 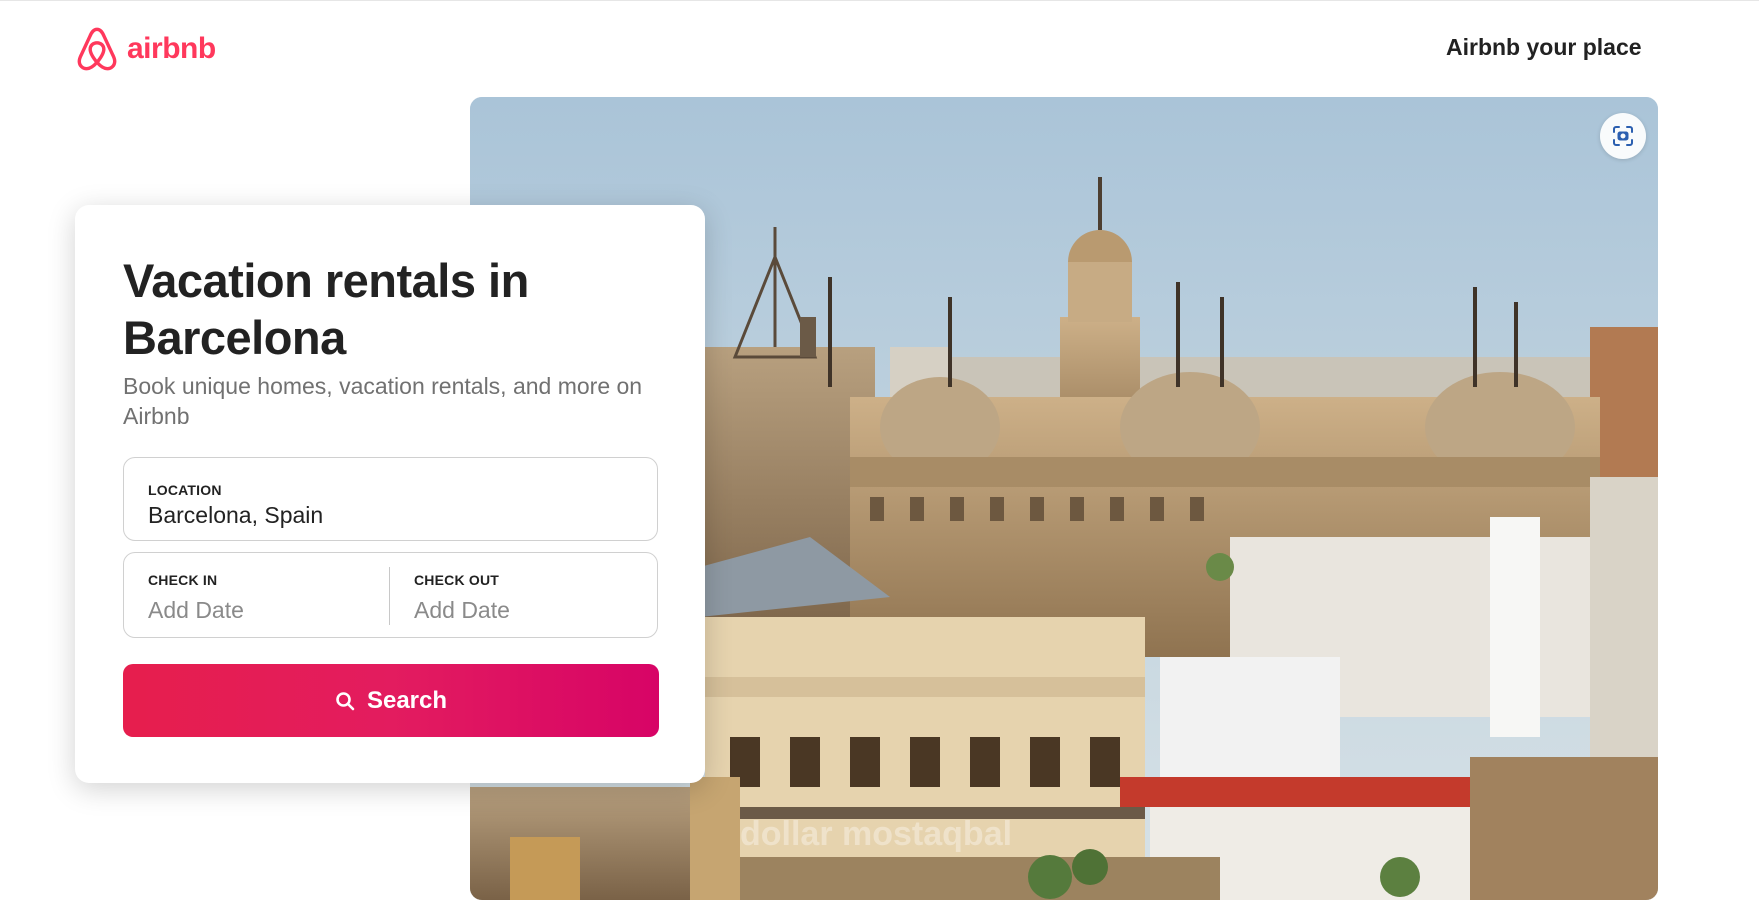 What do you see at coordinates (1544, 47) in the screenshot?
I see `airbnb-your-place-link: Airbnb your place` at bounding box center [1544, 47].